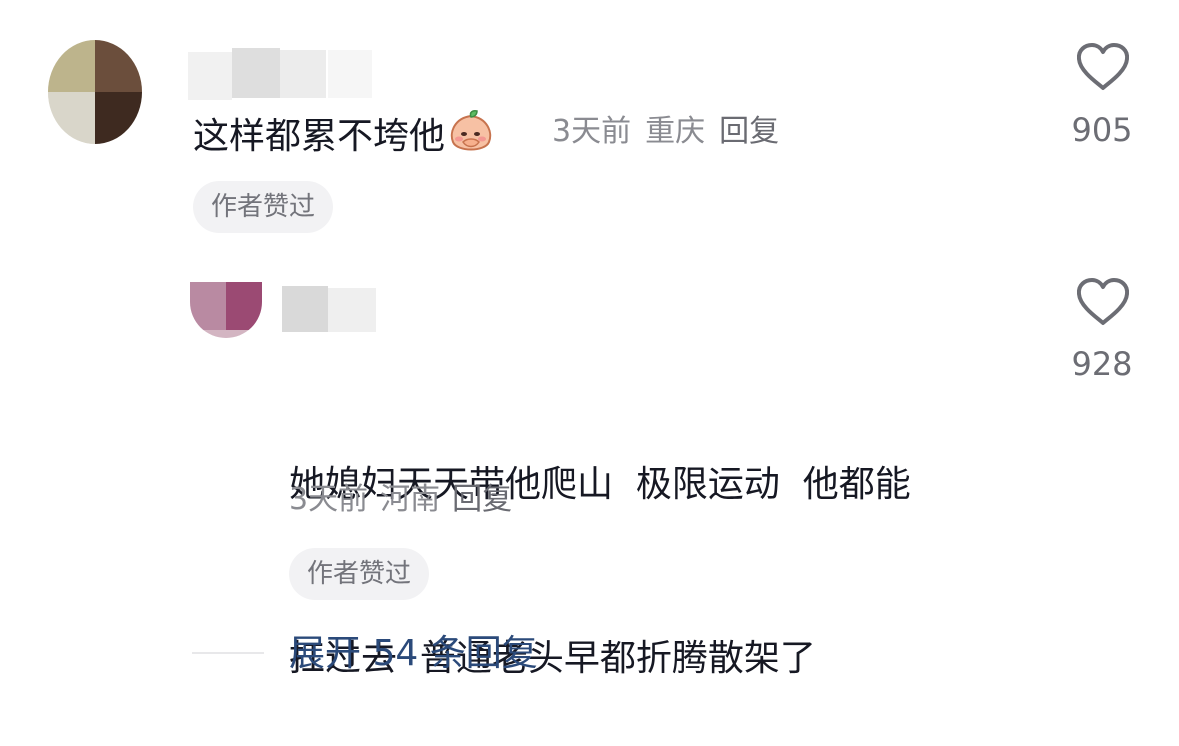 This screenshot has height=746, width=1179. I want to click on comment-text: 这样都累不垮他, so click(344, 134).